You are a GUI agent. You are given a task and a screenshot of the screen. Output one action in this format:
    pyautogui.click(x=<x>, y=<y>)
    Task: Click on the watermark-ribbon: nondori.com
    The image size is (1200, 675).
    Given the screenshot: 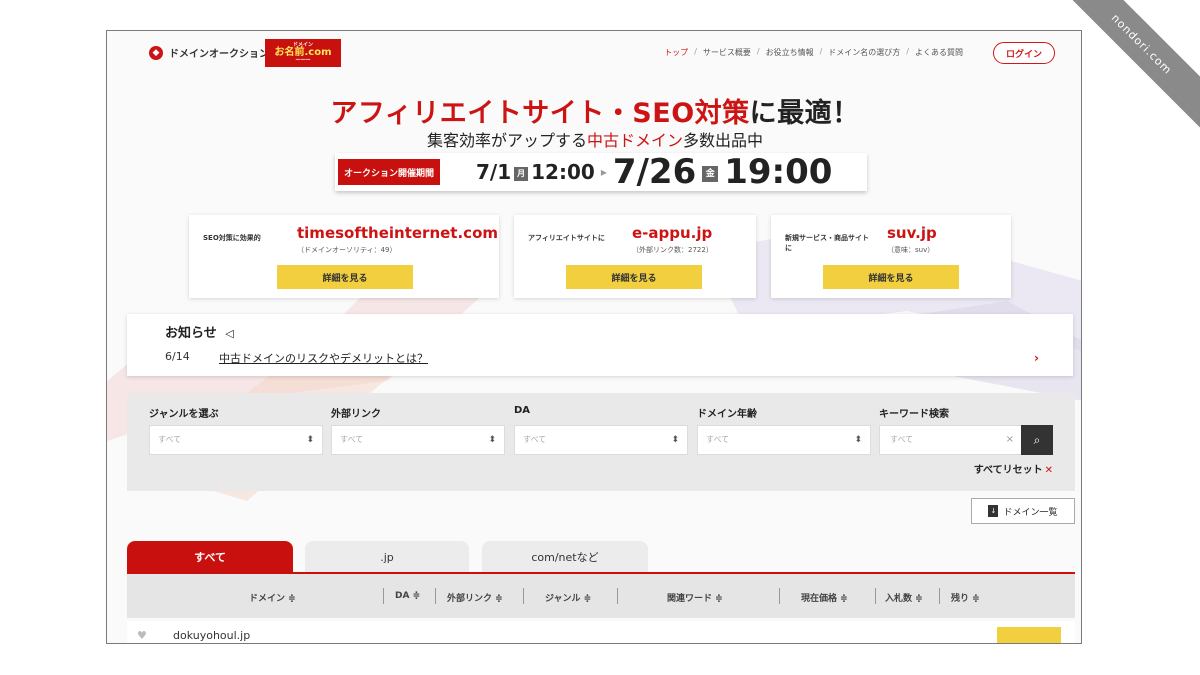 What is the action you would take?
    pyautogui.click(x=1135, y=65)
    